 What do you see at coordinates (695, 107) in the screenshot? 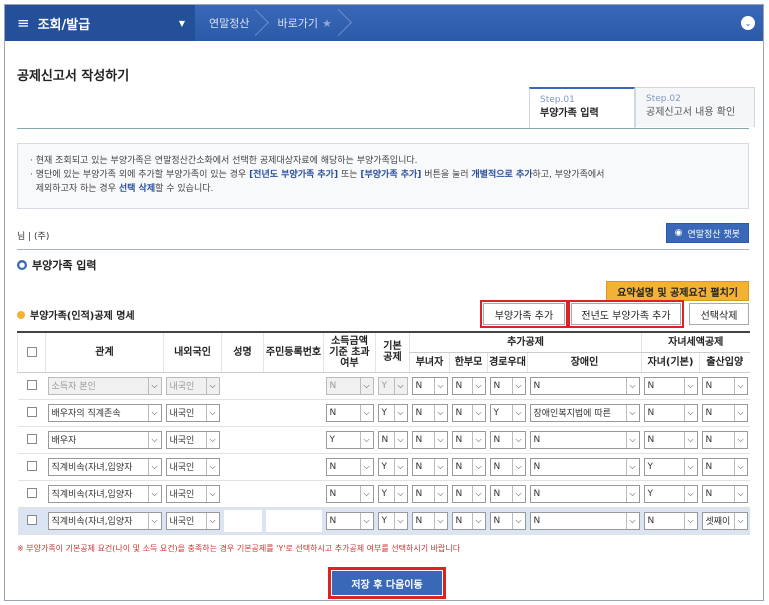
I see `step-2-tab: Step.02 공제신고서 내용 확인` at bounding box center [695, 107].